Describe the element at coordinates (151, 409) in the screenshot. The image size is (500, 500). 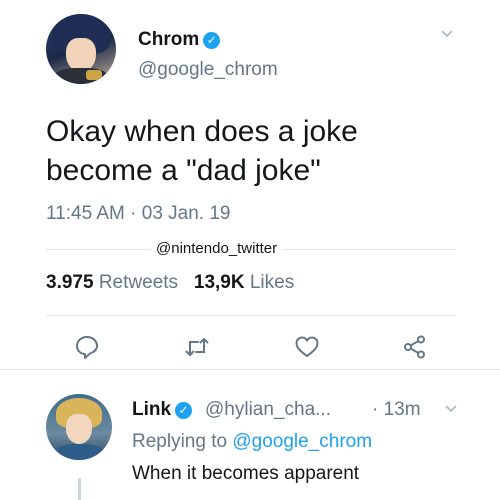
I see `display-name: Link` at that location.